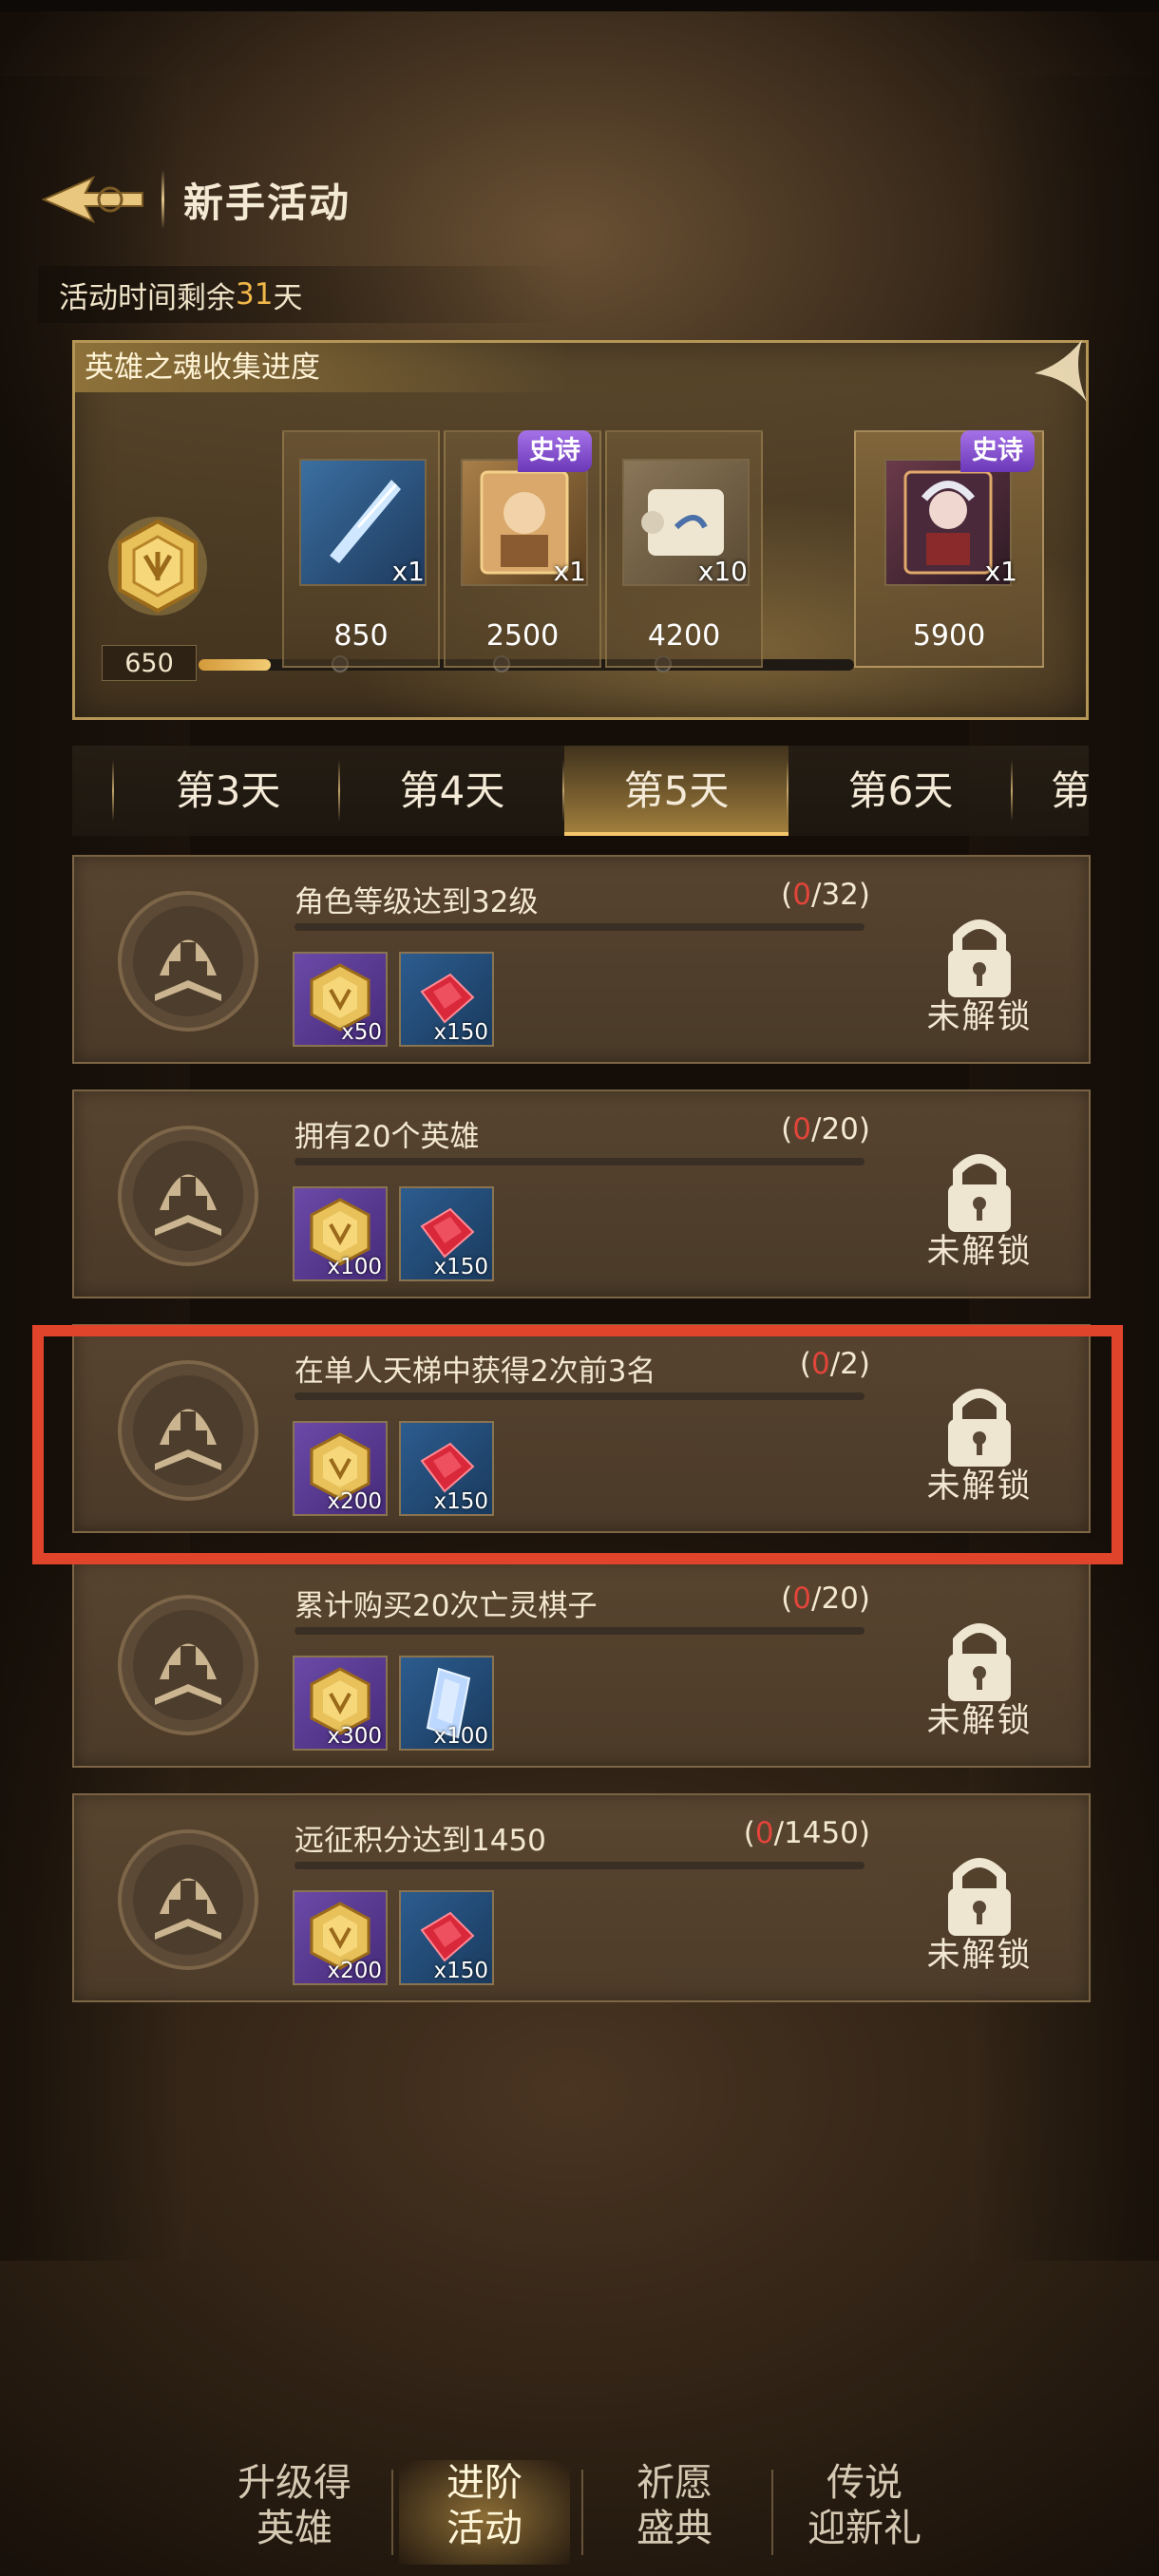 The width and height of the screenshot is (1159, 2576). Describe the element at coordinates (865, 2528) in the screenshot. I see `nav-label-line2: 迎新礼` at that location.